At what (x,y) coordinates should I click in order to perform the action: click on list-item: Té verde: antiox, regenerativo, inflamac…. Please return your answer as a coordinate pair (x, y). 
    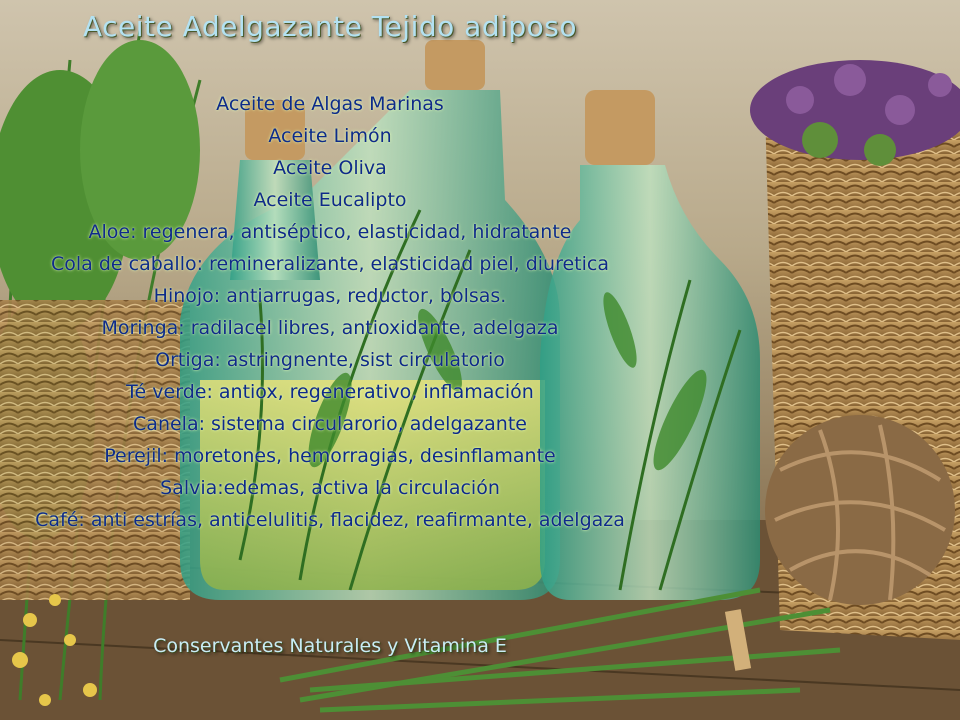
    Looking at the image, I should click on (330, 392).